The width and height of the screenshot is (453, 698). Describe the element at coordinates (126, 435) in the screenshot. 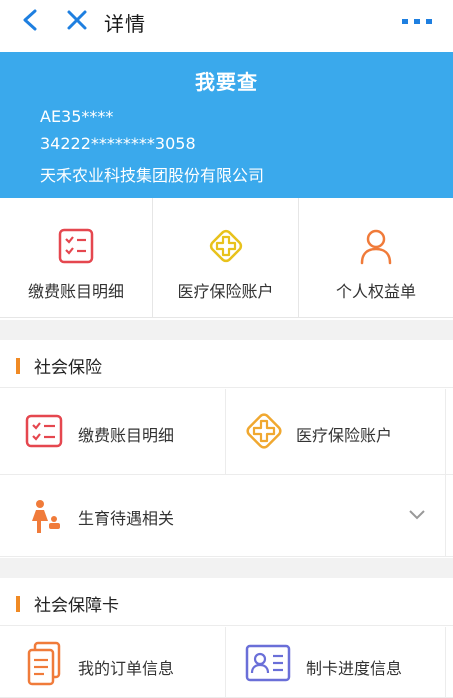

I see `item-label: 缴费账目明细` at that location.